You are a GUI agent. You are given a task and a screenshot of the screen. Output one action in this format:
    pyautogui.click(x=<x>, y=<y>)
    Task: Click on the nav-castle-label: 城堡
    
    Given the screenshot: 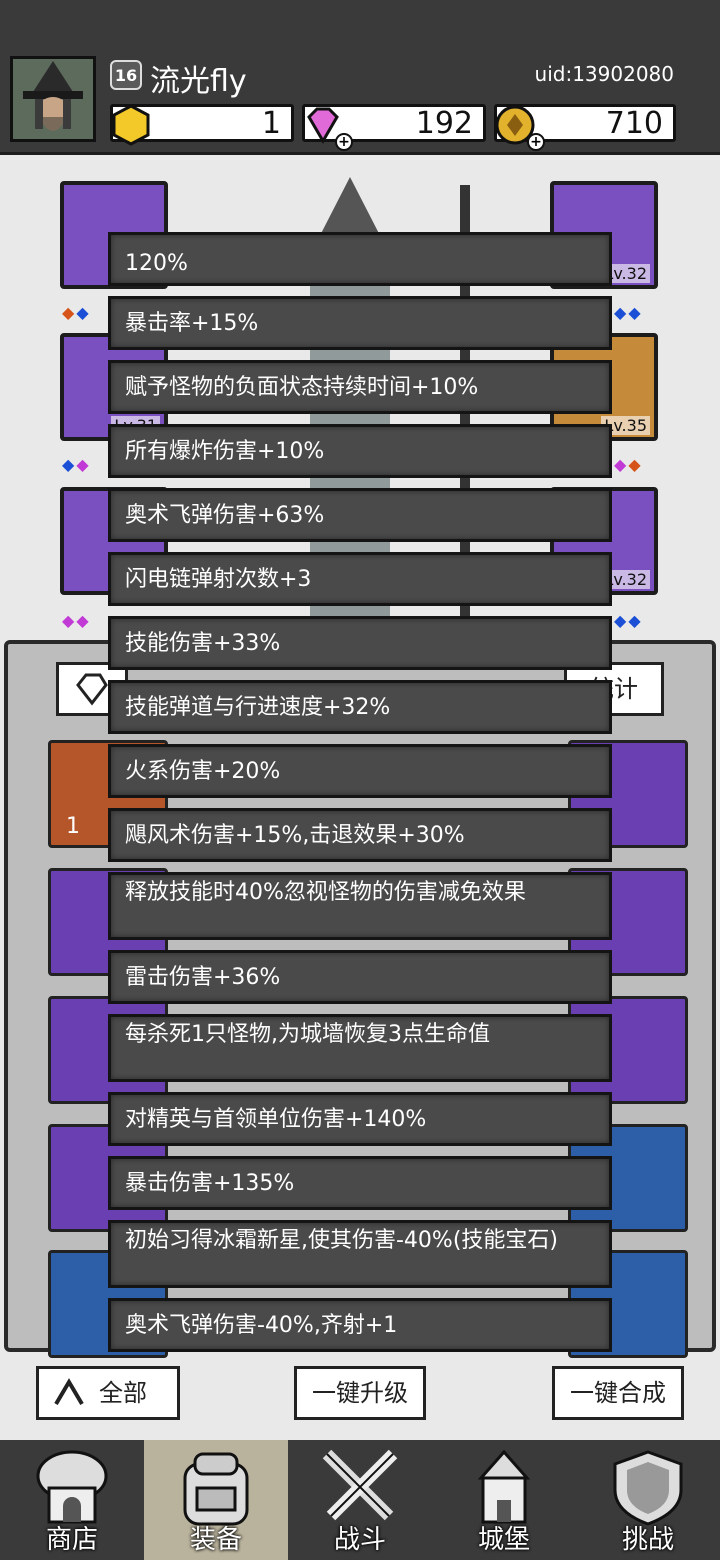 What is the action you would take?
    pyautogui.click(x=503, y=1540)
    